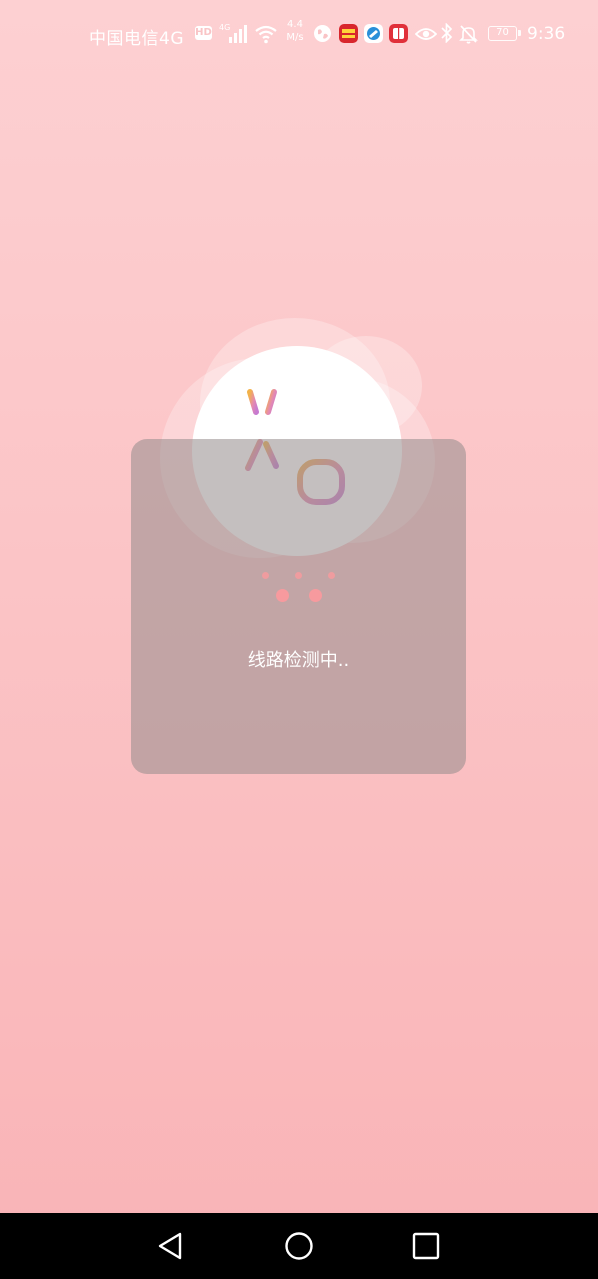  I want to click on network-speed: 4.4 M/s, so click(295, 31).